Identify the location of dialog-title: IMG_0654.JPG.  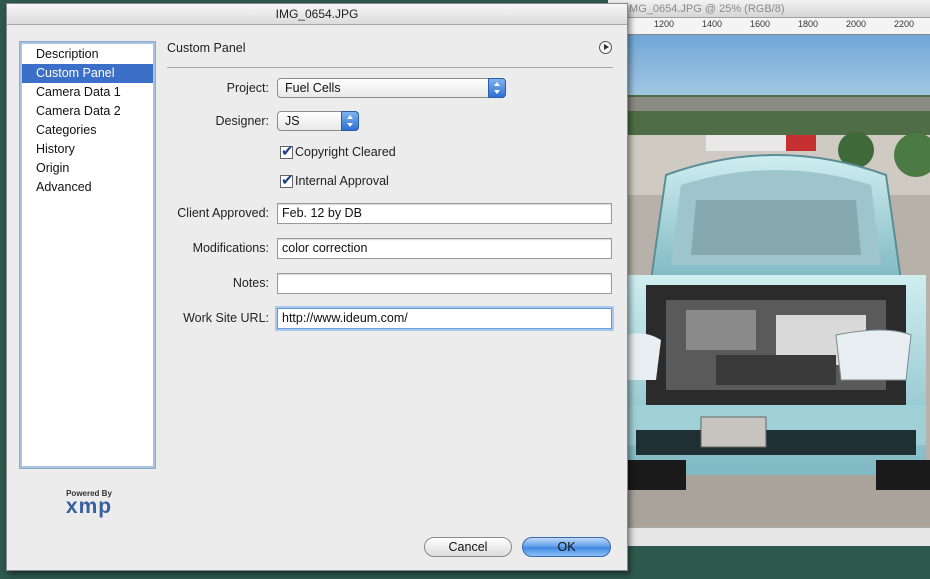
(317, 14).